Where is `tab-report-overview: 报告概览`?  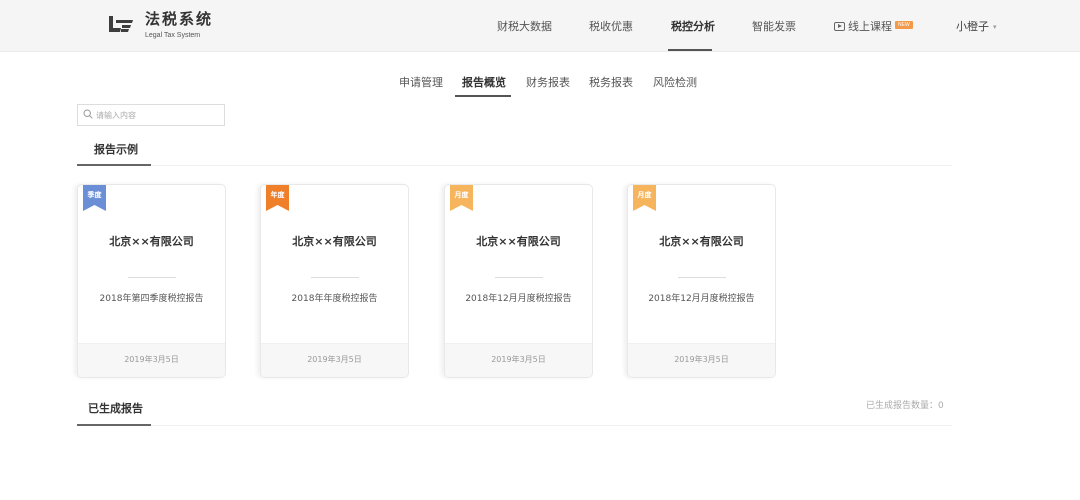
tab-report-overview: 报告概览 is located at coordinates (484, 82).